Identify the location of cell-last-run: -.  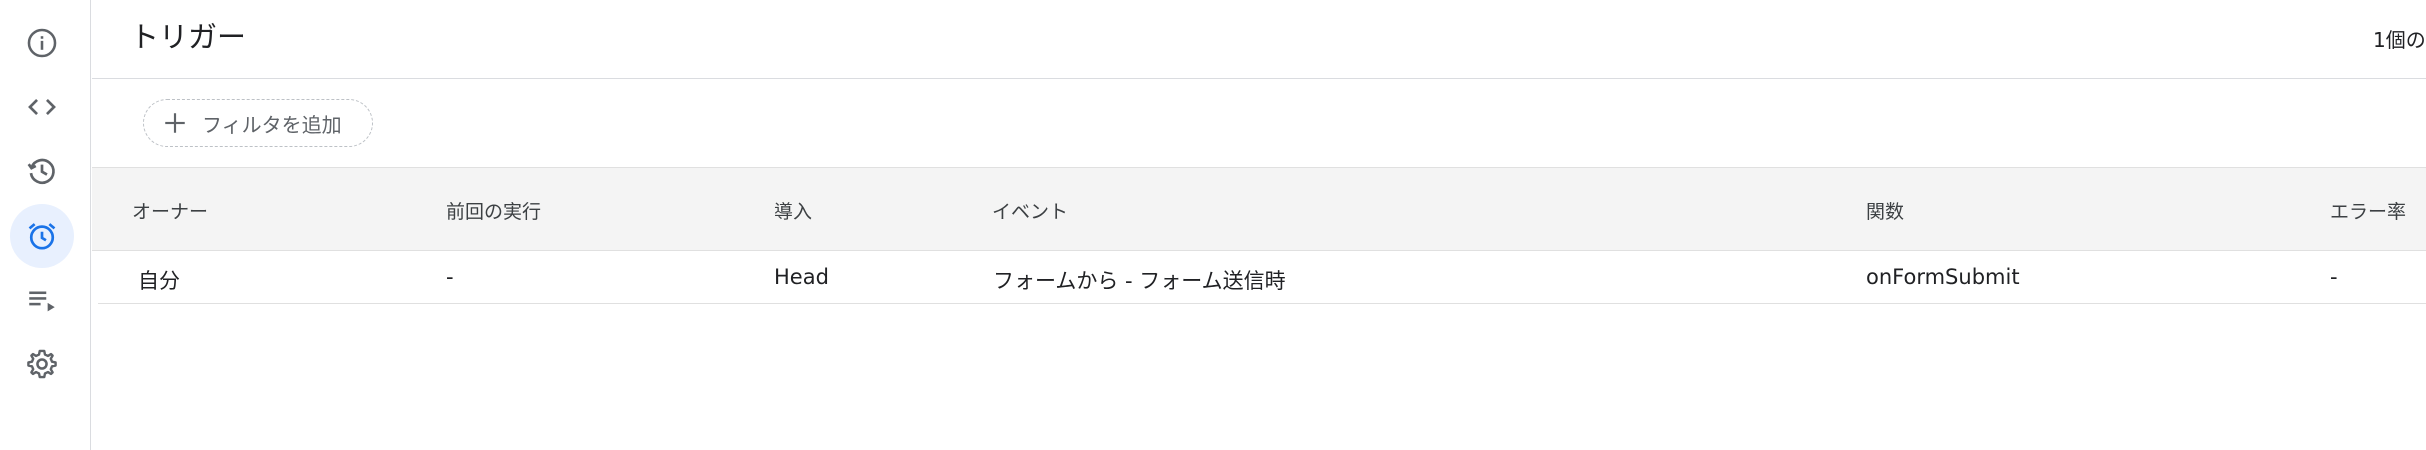
(450, 277).